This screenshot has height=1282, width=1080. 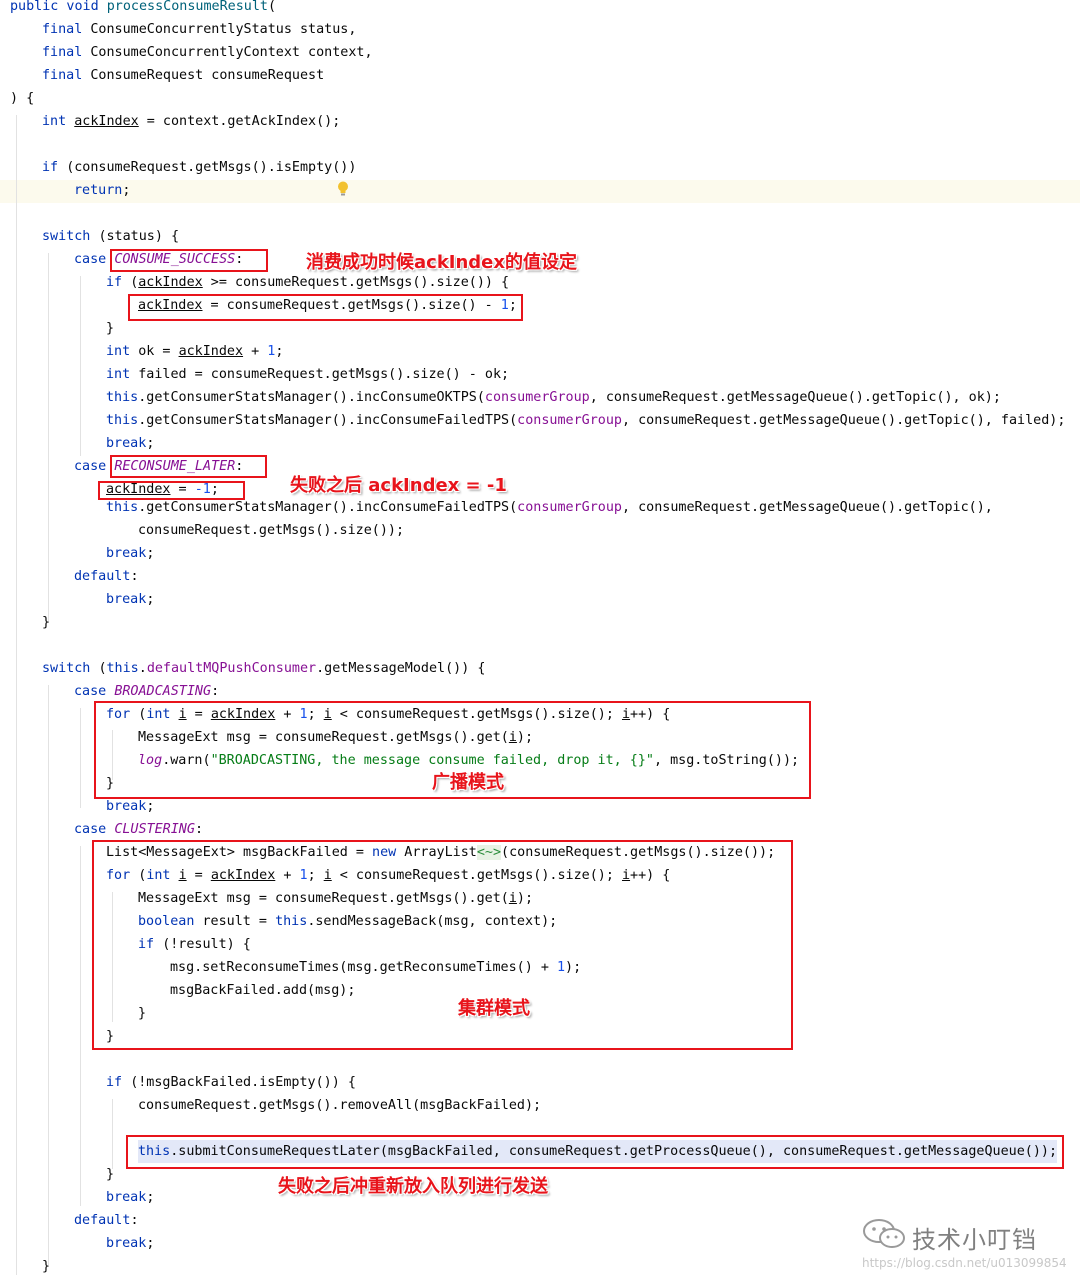 I want to click on highlight-box-submit-later, so click(x=595, y=1152).